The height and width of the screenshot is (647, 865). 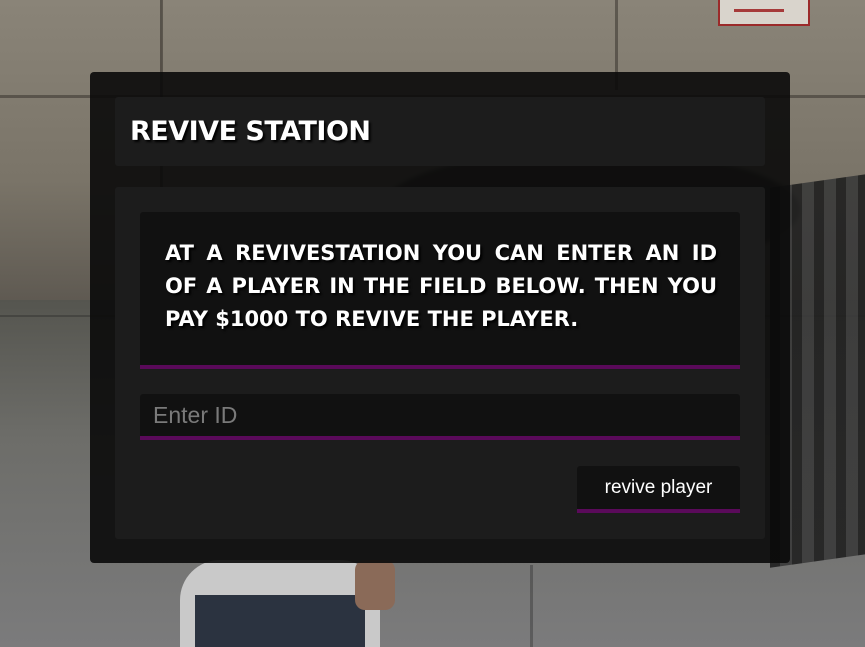 I want to click on wall-sign, so click(x=764, y=13).